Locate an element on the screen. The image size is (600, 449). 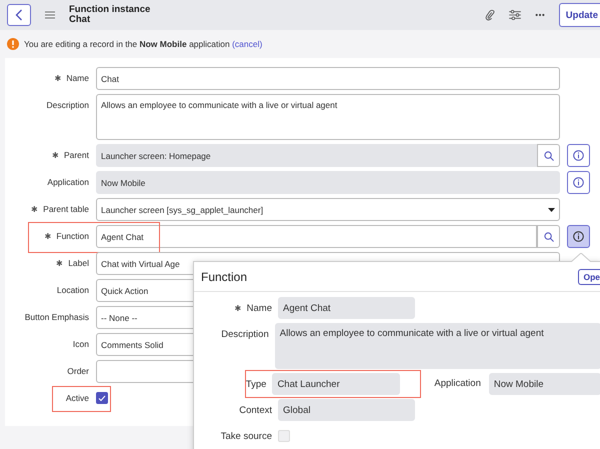
field-label: Order is located at coordinates (78, 371).